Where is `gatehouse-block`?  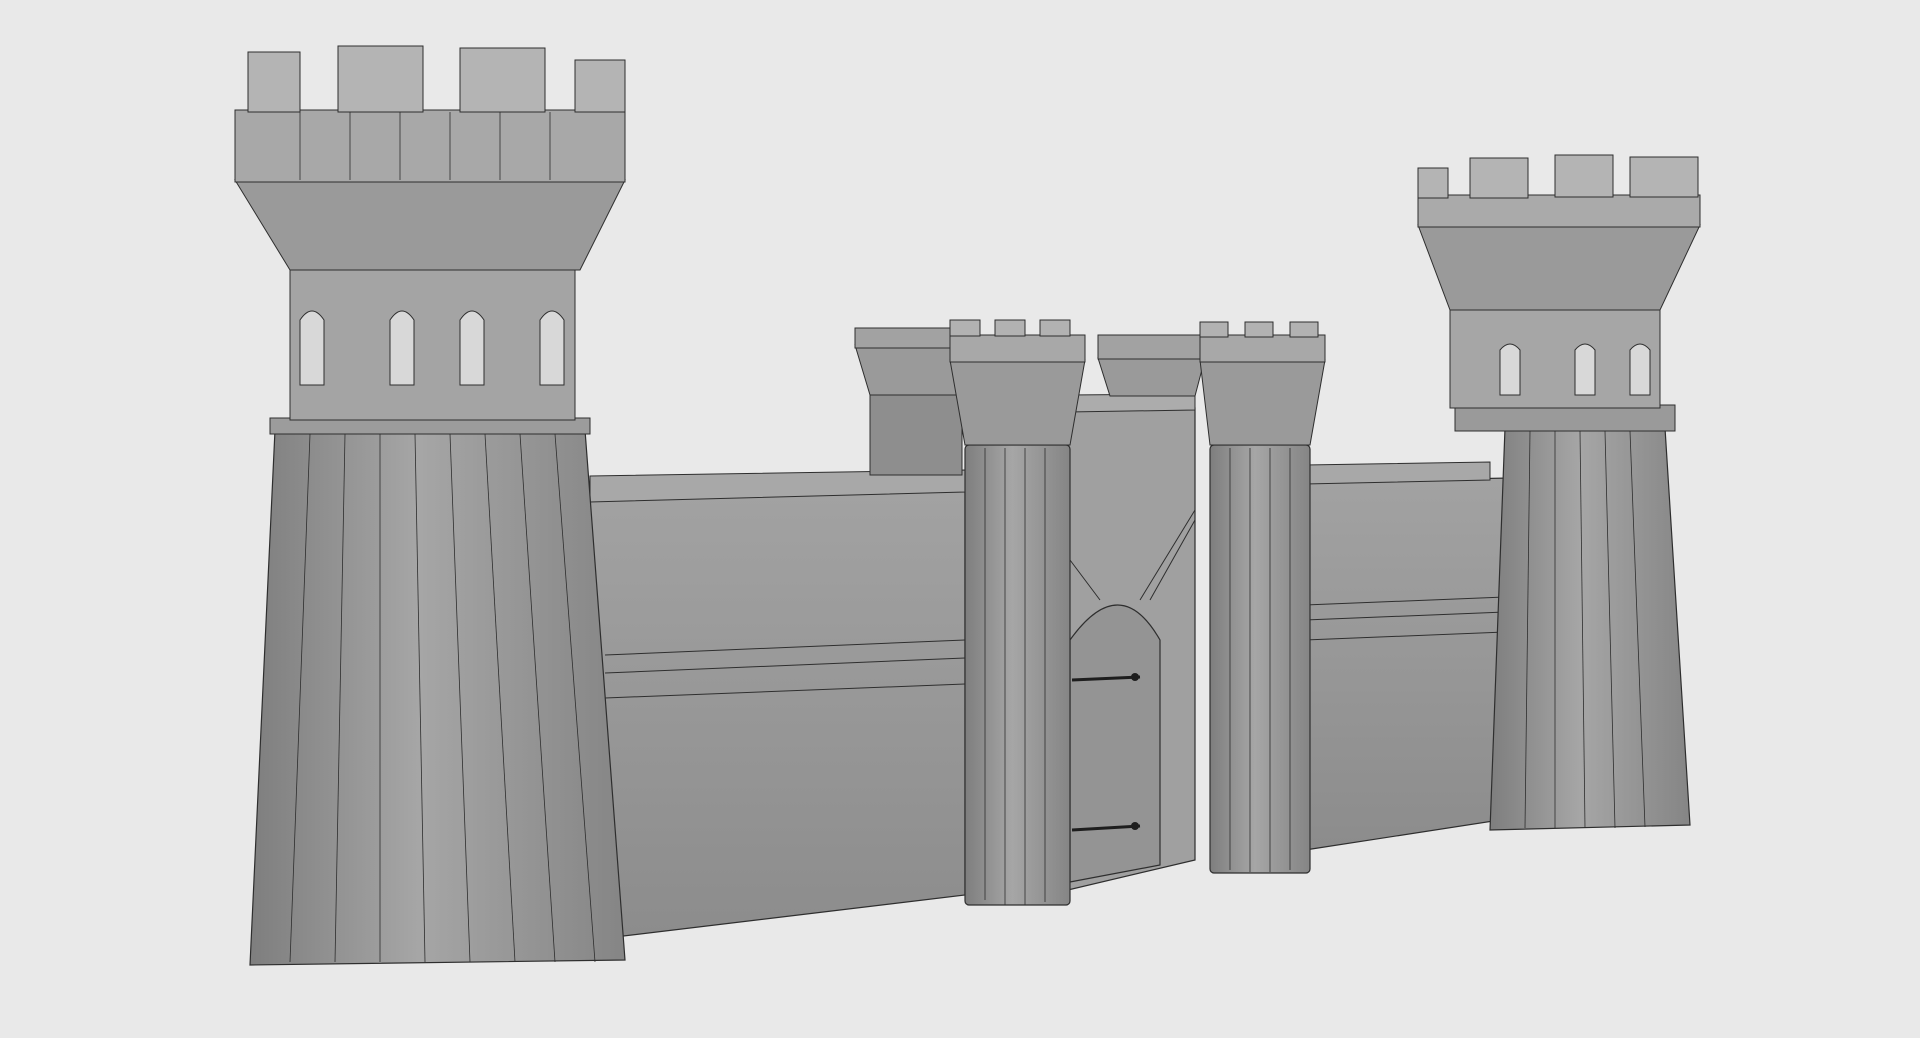 gatehouse-block is located at coordinates (1131, 642).